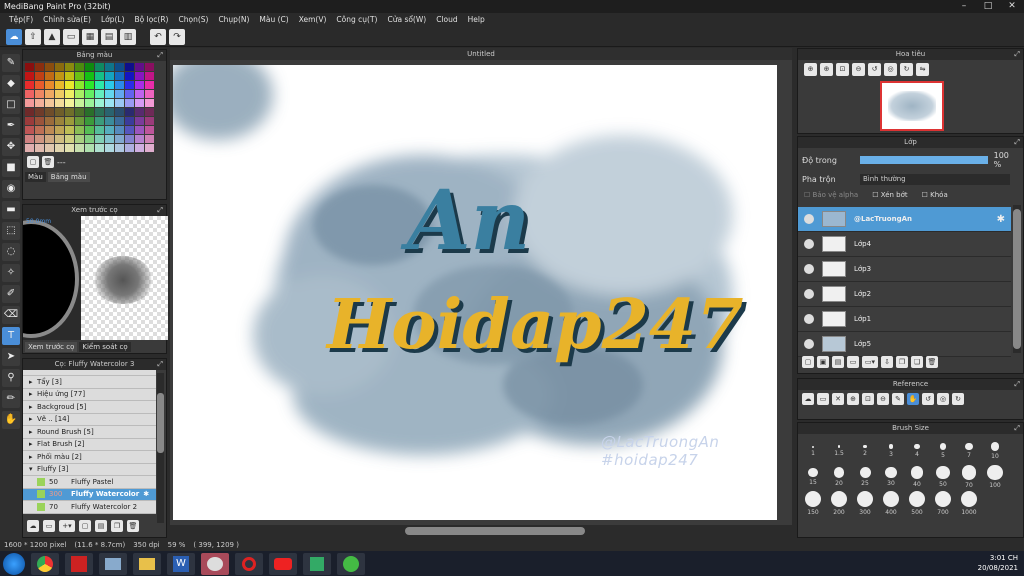 This screenshot has width=1024, height=576. What do you see at coordinates (913, 399) in the screenshot?
I see `hand-icon: ✋` at bounding box center [913, 399].